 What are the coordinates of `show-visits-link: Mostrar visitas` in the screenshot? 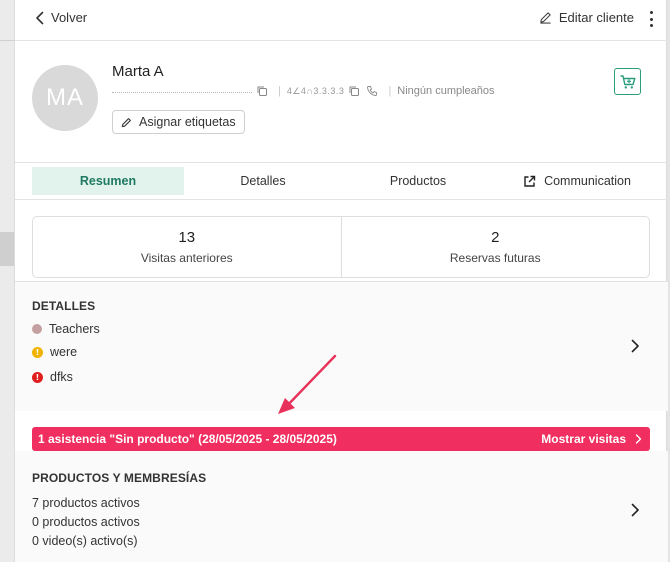 It's located at (591, 439).